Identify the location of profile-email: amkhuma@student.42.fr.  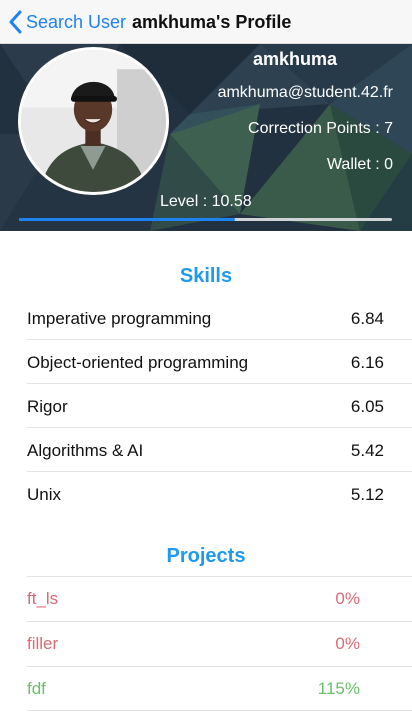
(305, 92).